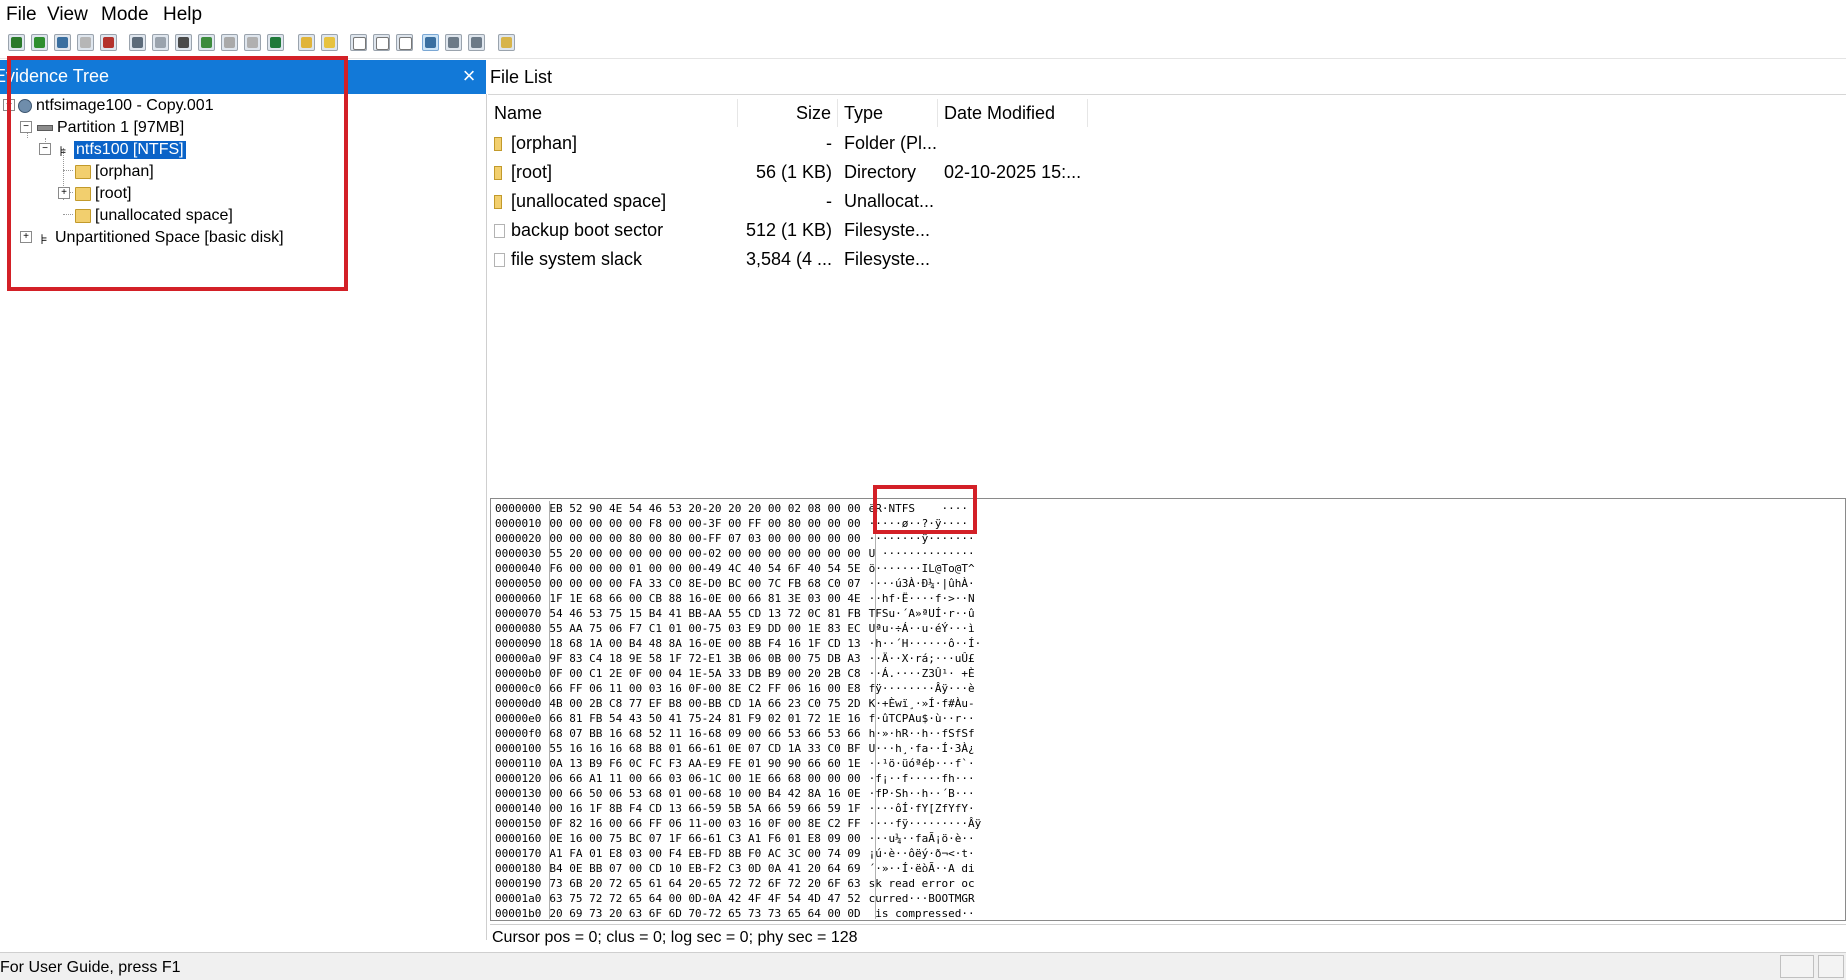 The width and height of the screenshot is (1846, 980). I want to click on tree-item-ntfs-volume: ⊧ ntfs100 [NTFS], so click(121, 150).